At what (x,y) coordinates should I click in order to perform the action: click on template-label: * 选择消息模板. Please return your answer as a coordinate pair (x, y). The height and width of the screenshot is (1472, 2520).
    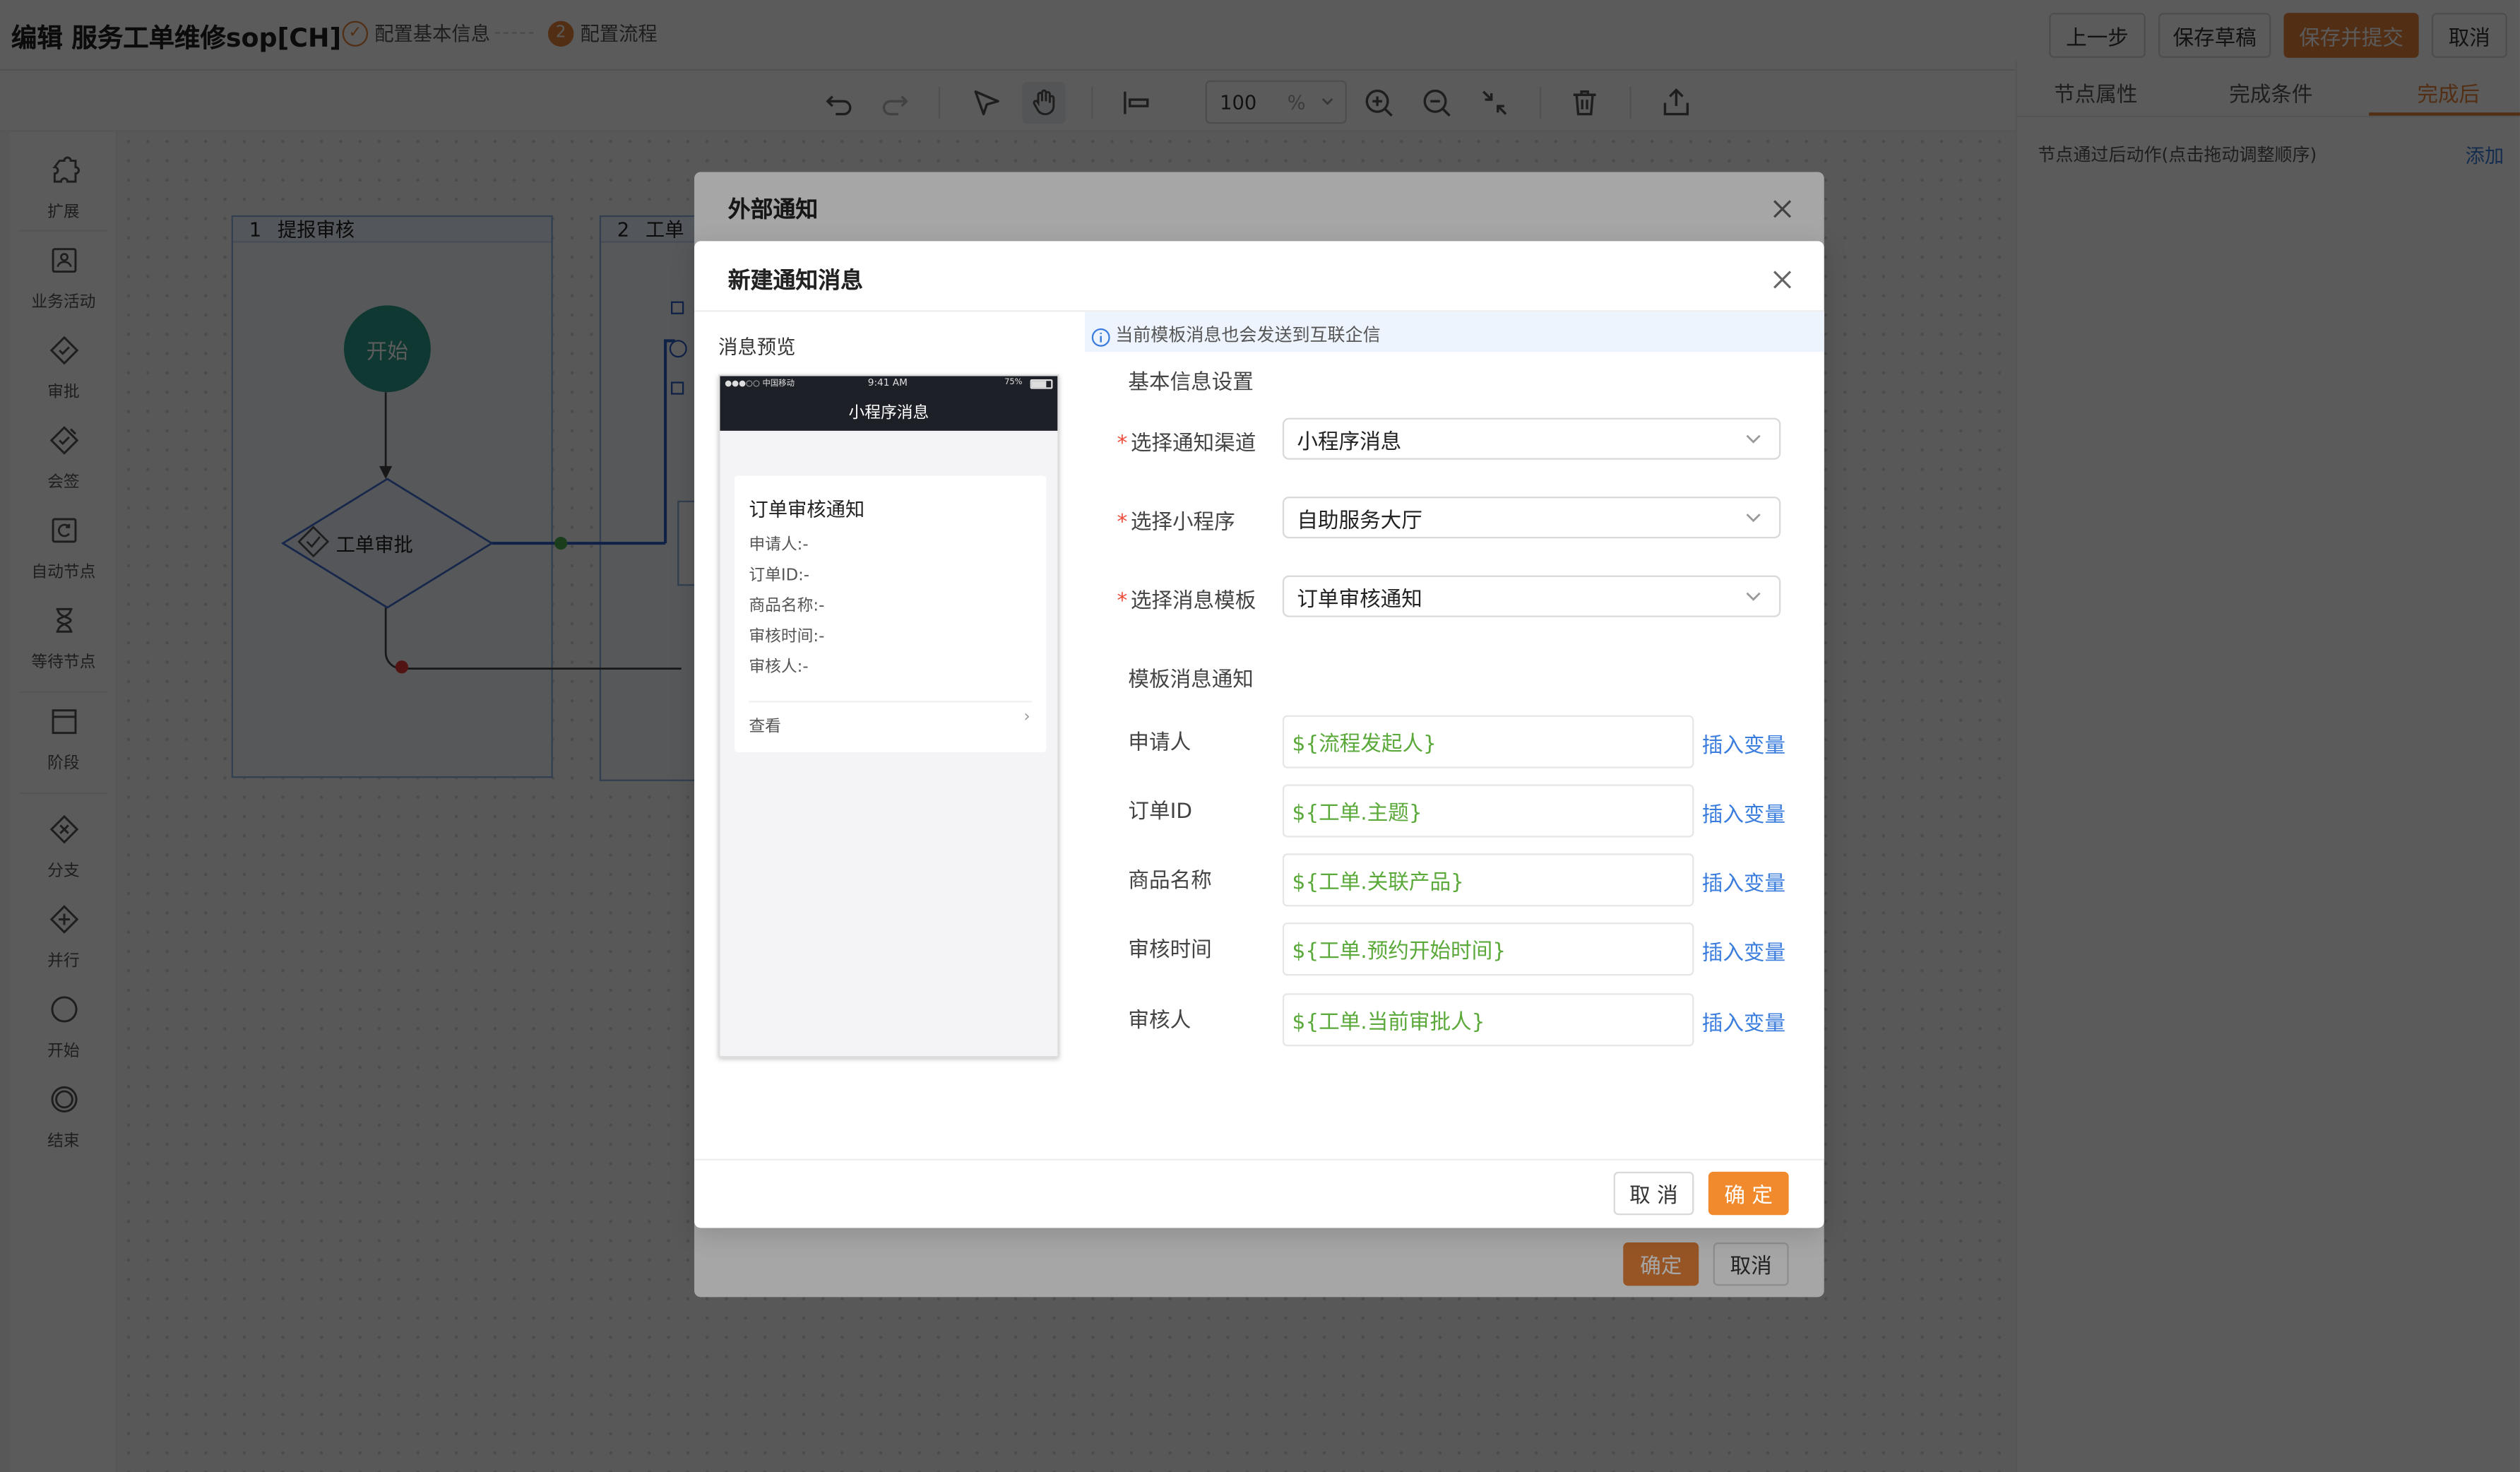
    Looking at the image, I should click on (1186, 602).